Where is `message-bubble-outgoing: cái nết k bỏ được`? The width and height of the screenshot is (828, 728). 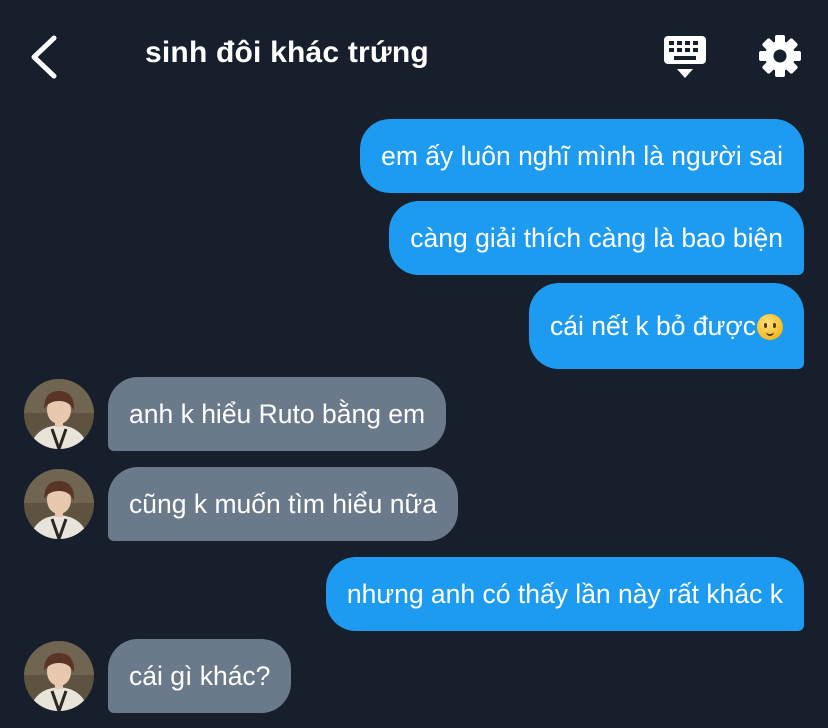
message-bubble-outgoing: cái nết k bỏ được is located at coordinates (666, 326).